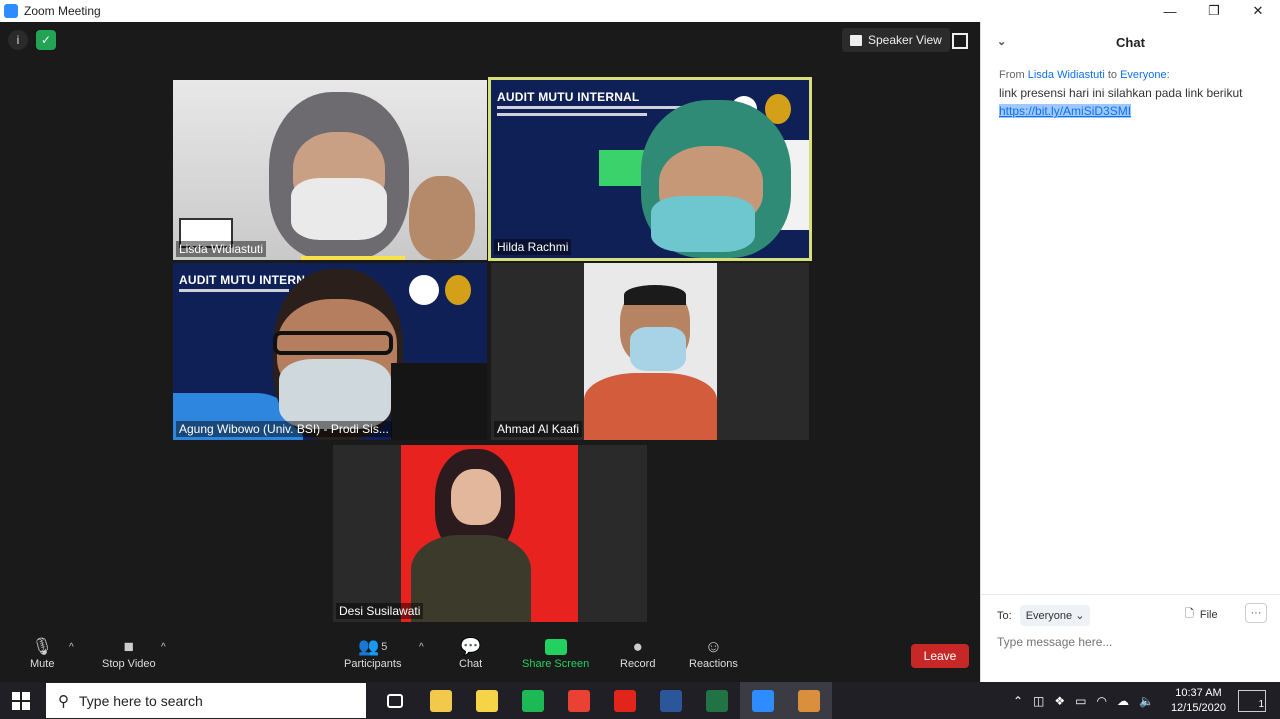 The image size is (1280, 719). What do you see at coordinates (471, 664) in the screenshot?
I see `chat-label: Chat` at bounding box center [471, 664].